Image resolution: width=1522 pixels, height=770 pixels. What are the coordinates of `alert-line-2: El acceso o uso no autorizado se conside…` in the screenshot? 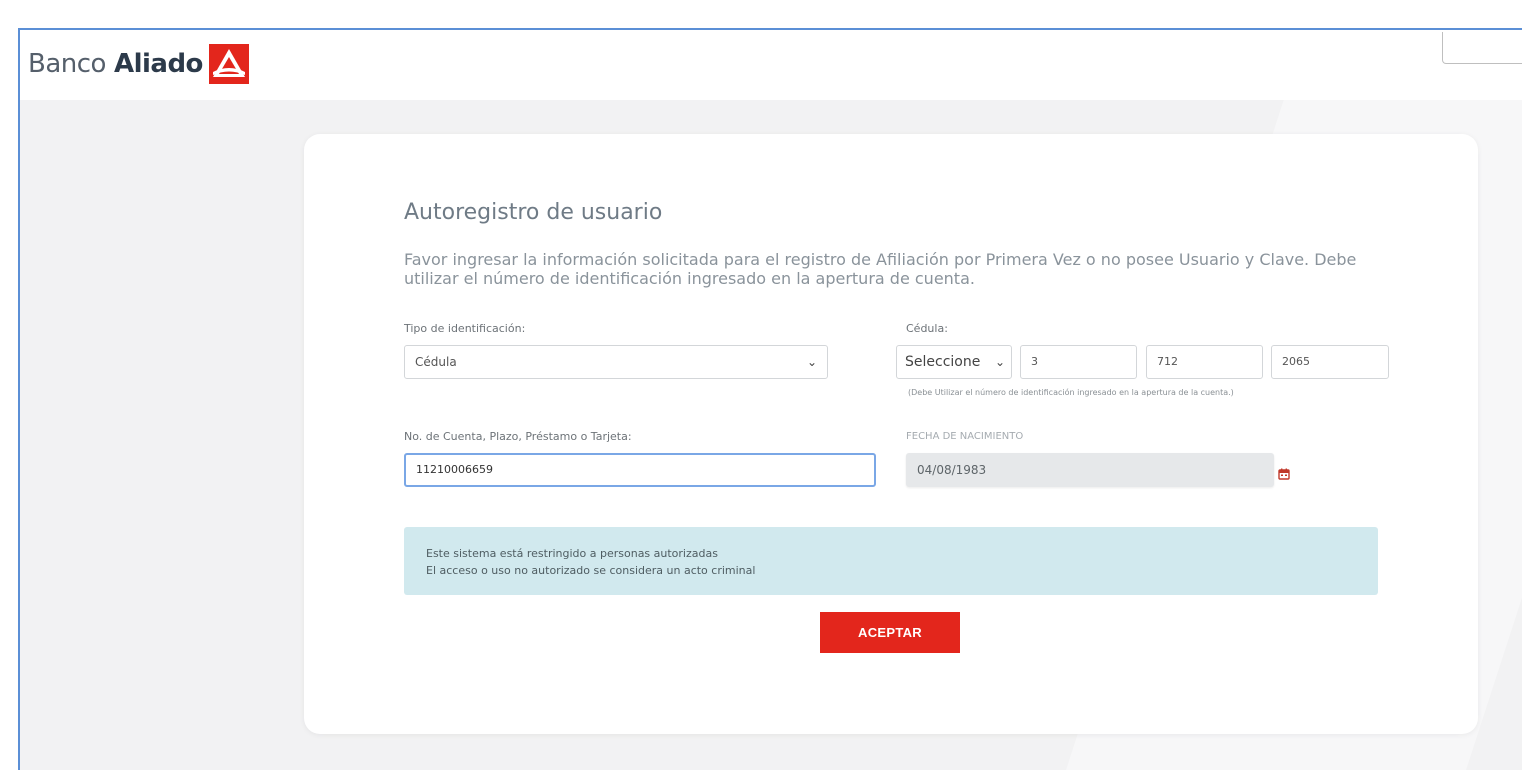 It's located at (591, 570).